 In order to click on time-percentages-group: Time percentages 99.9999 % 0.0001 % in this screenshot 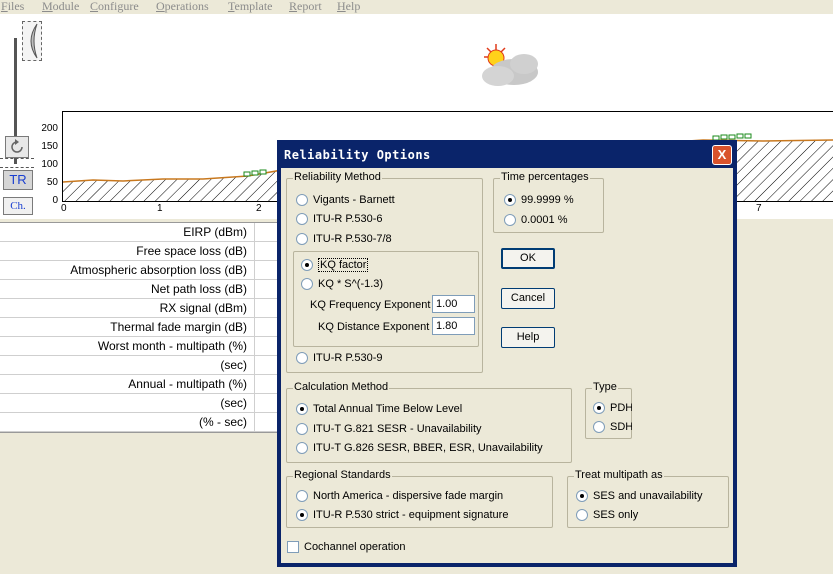, I will do `click(548, 202)`.